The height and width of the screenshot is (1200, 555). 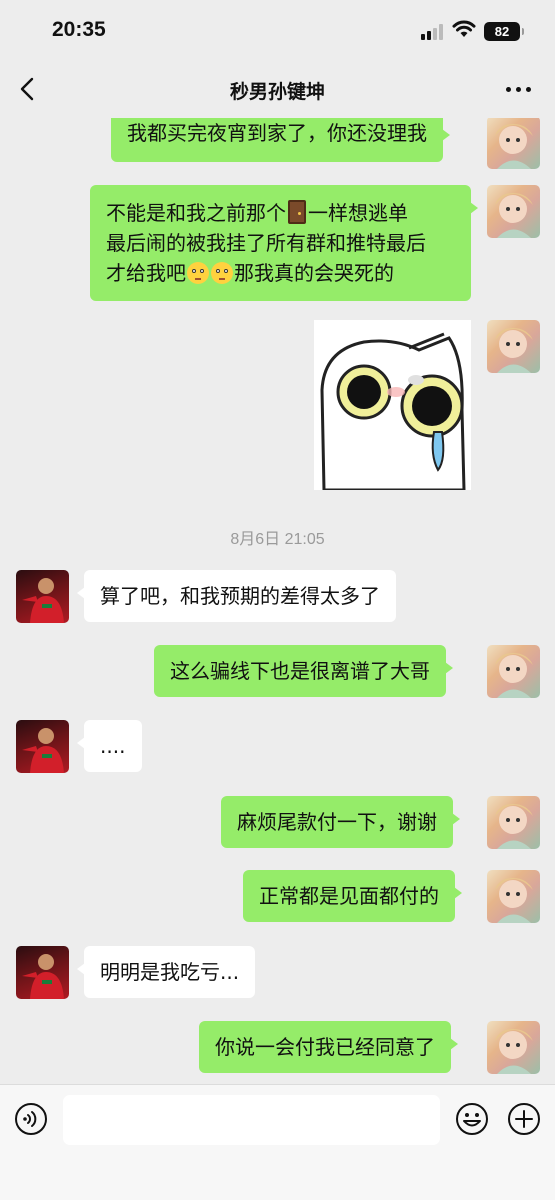 What do you see at coordinates (257, 212) in the screenshot?
I see `message-line: 不能是和我之前那个 一样想逃单` at bounding box center [257, 212].